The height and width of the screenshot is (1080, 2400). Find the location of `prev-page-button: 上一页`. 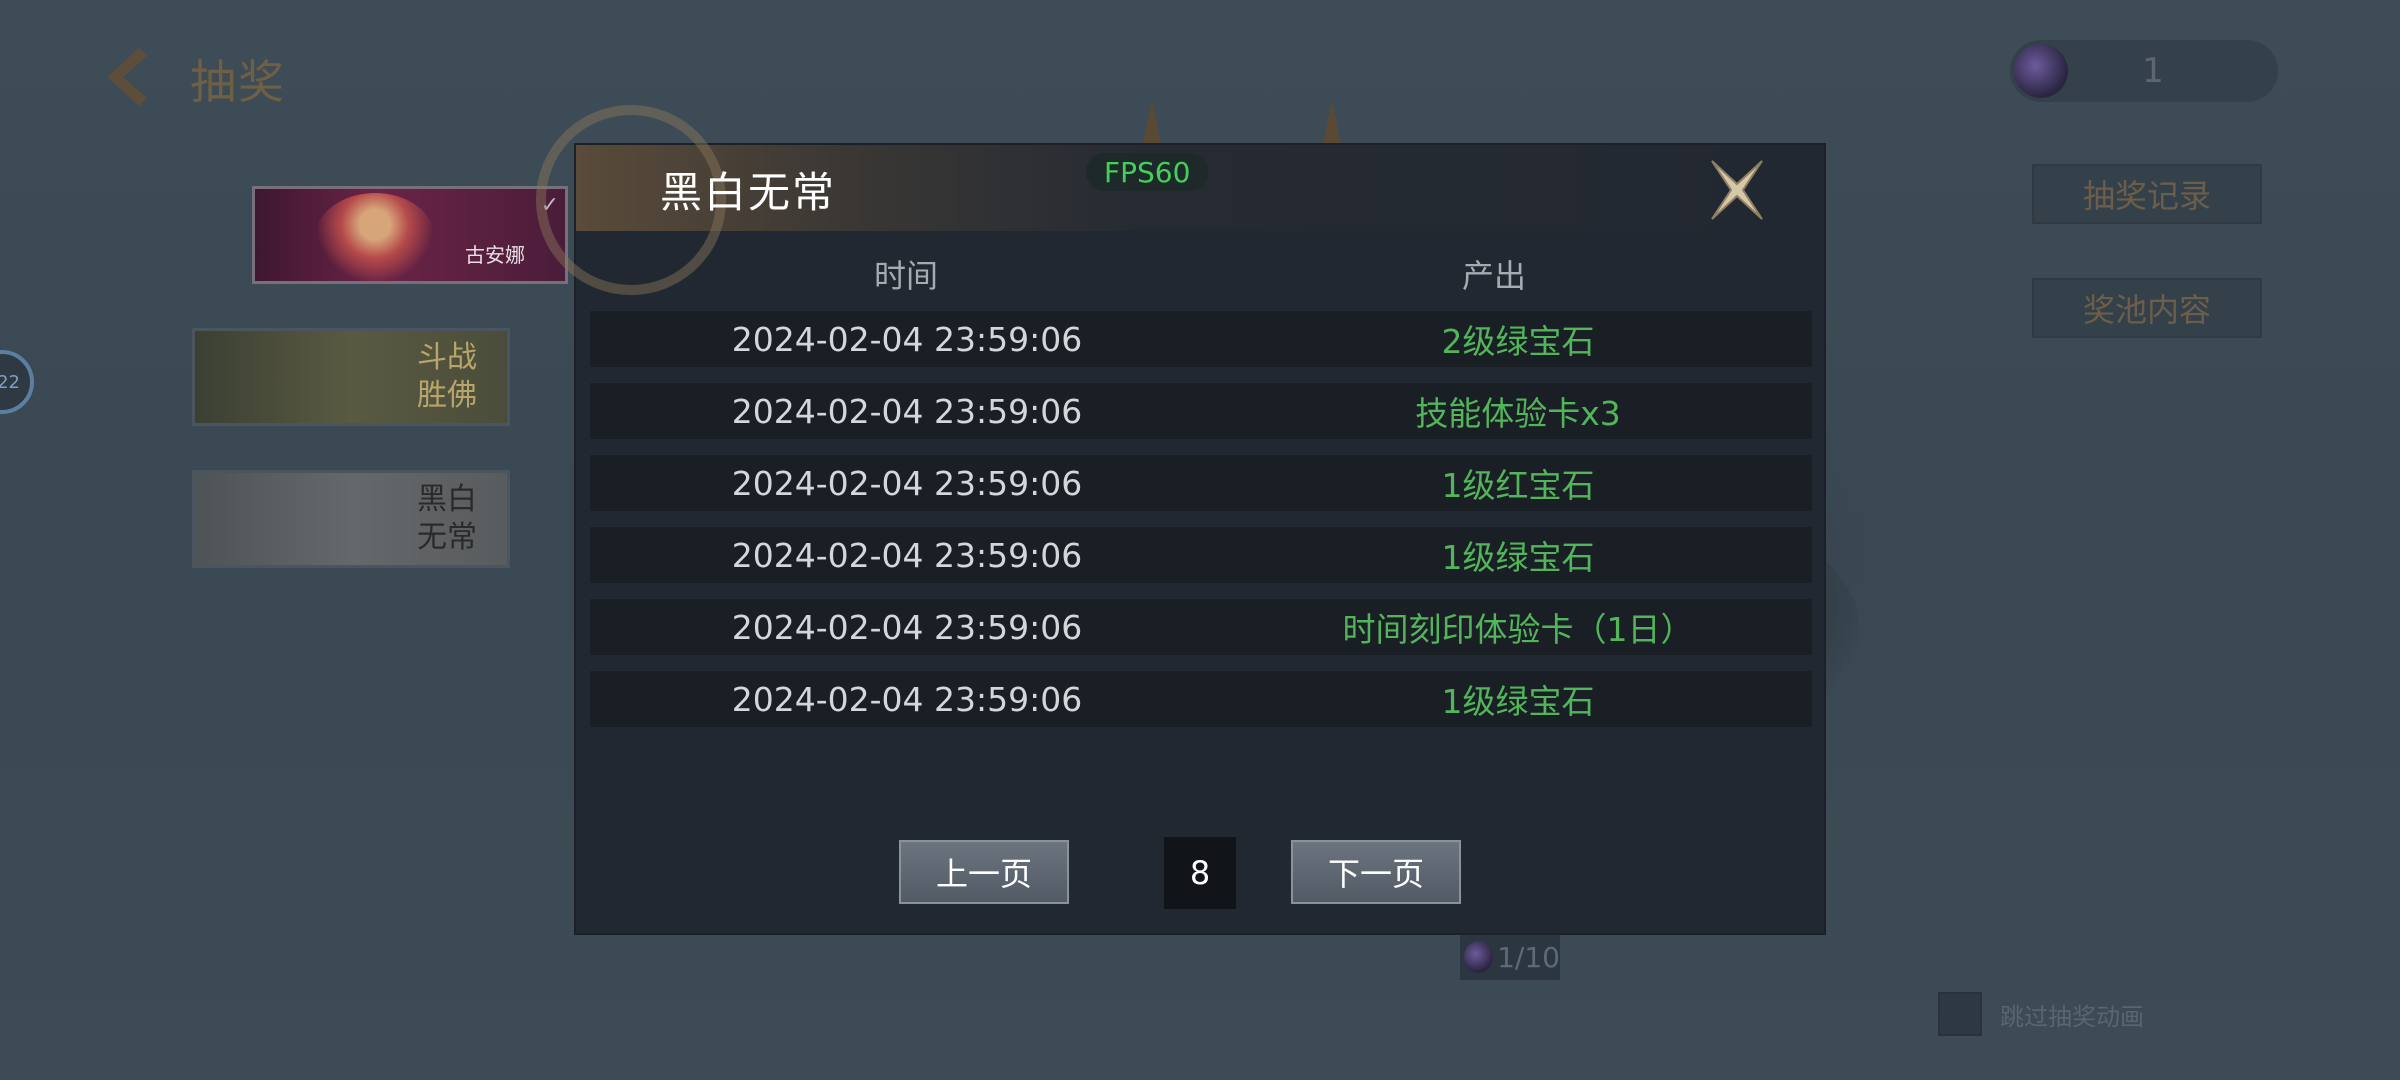

prev-page-button: 上一页 is located at coordinates (984, 872).